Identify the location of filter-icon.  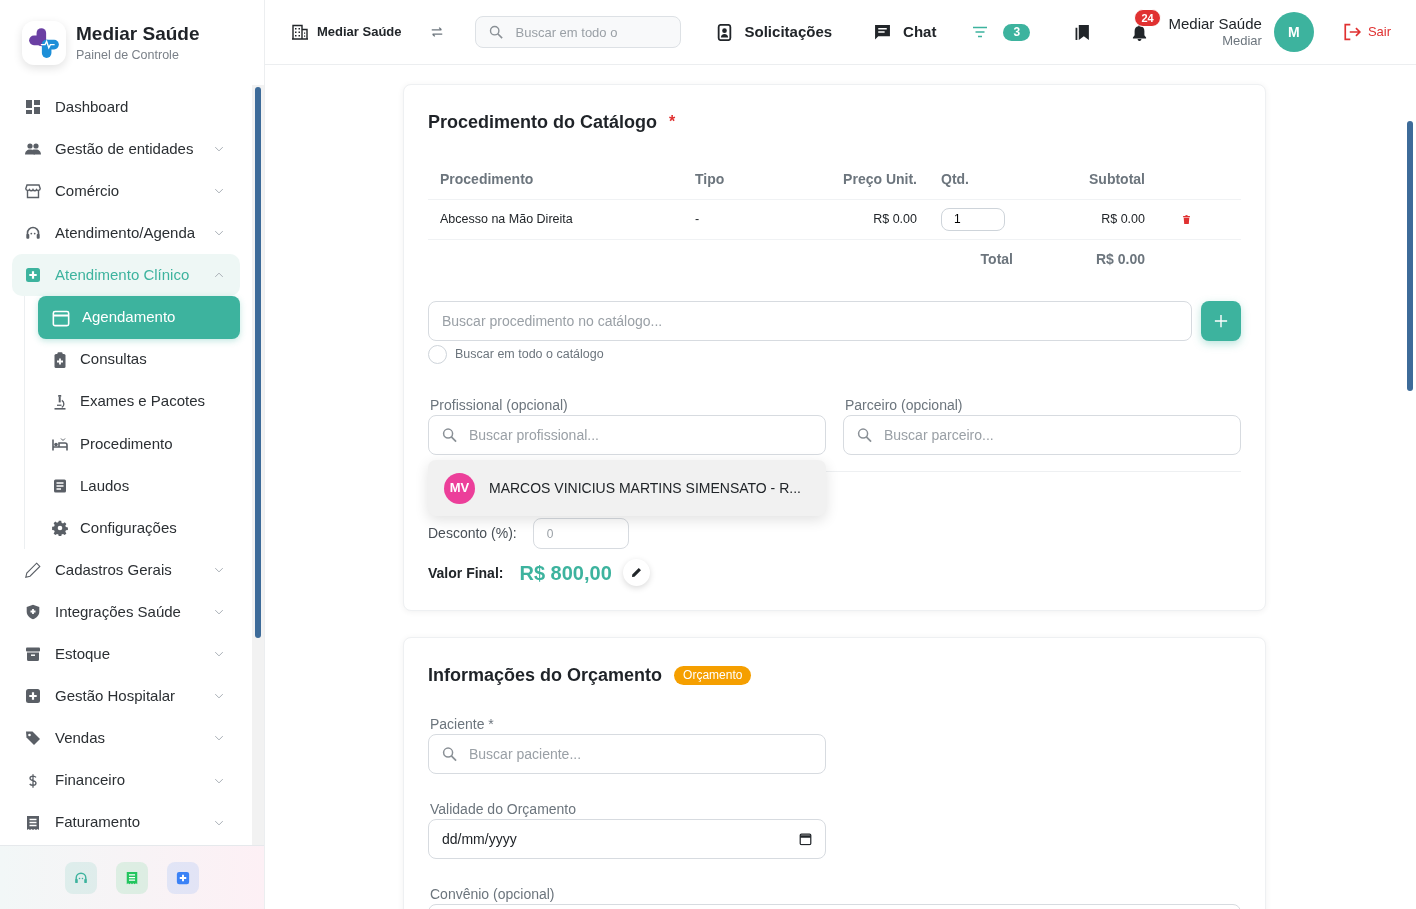
(980, 32).